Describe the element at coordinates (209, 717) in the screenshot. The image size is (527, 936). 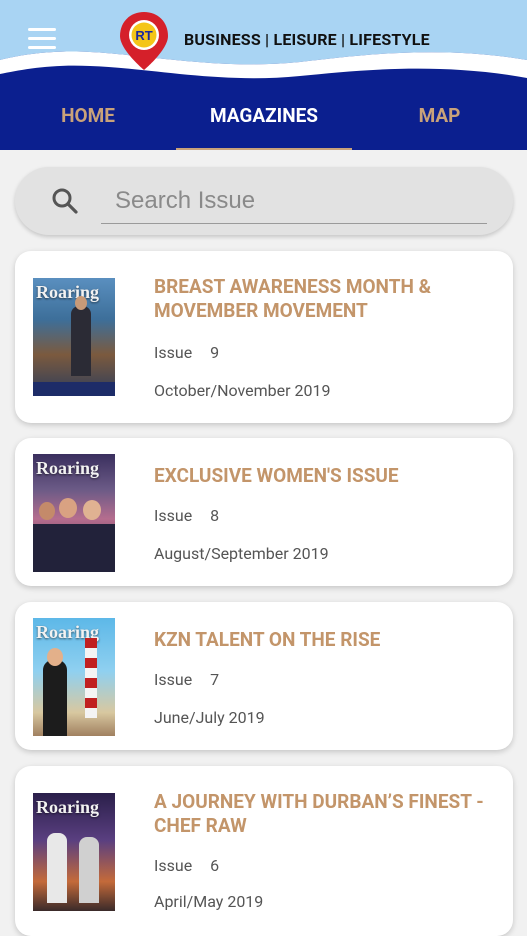
I see `issue-date: June/July 2019` at that location.